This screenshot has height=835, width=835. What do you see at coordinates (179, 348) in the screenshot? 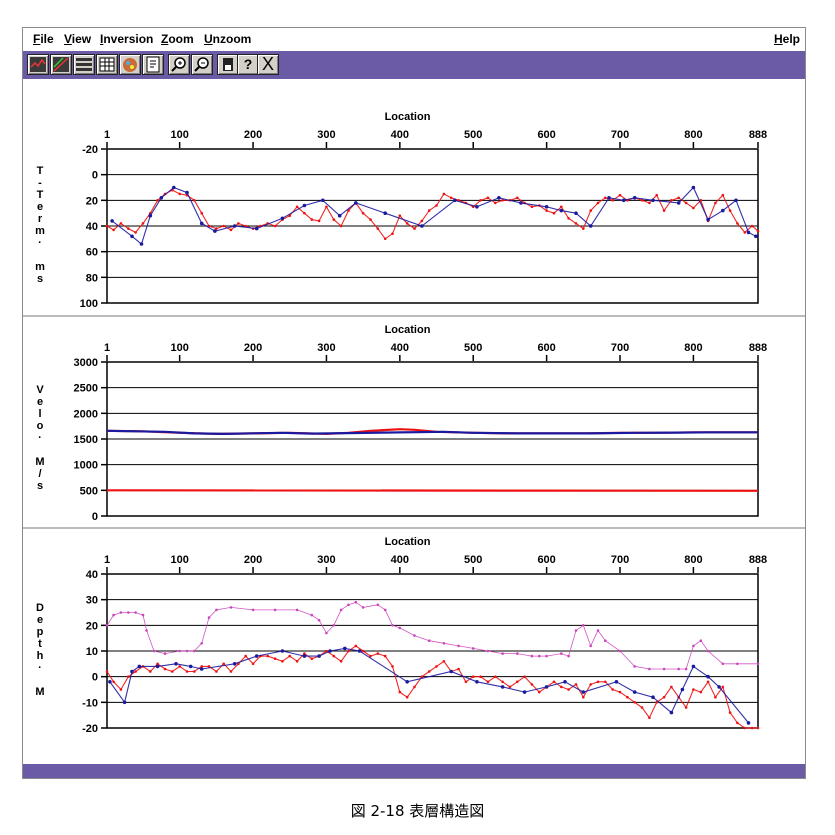
I see `x-tick-label: 100` at bounding box center [179, 348].